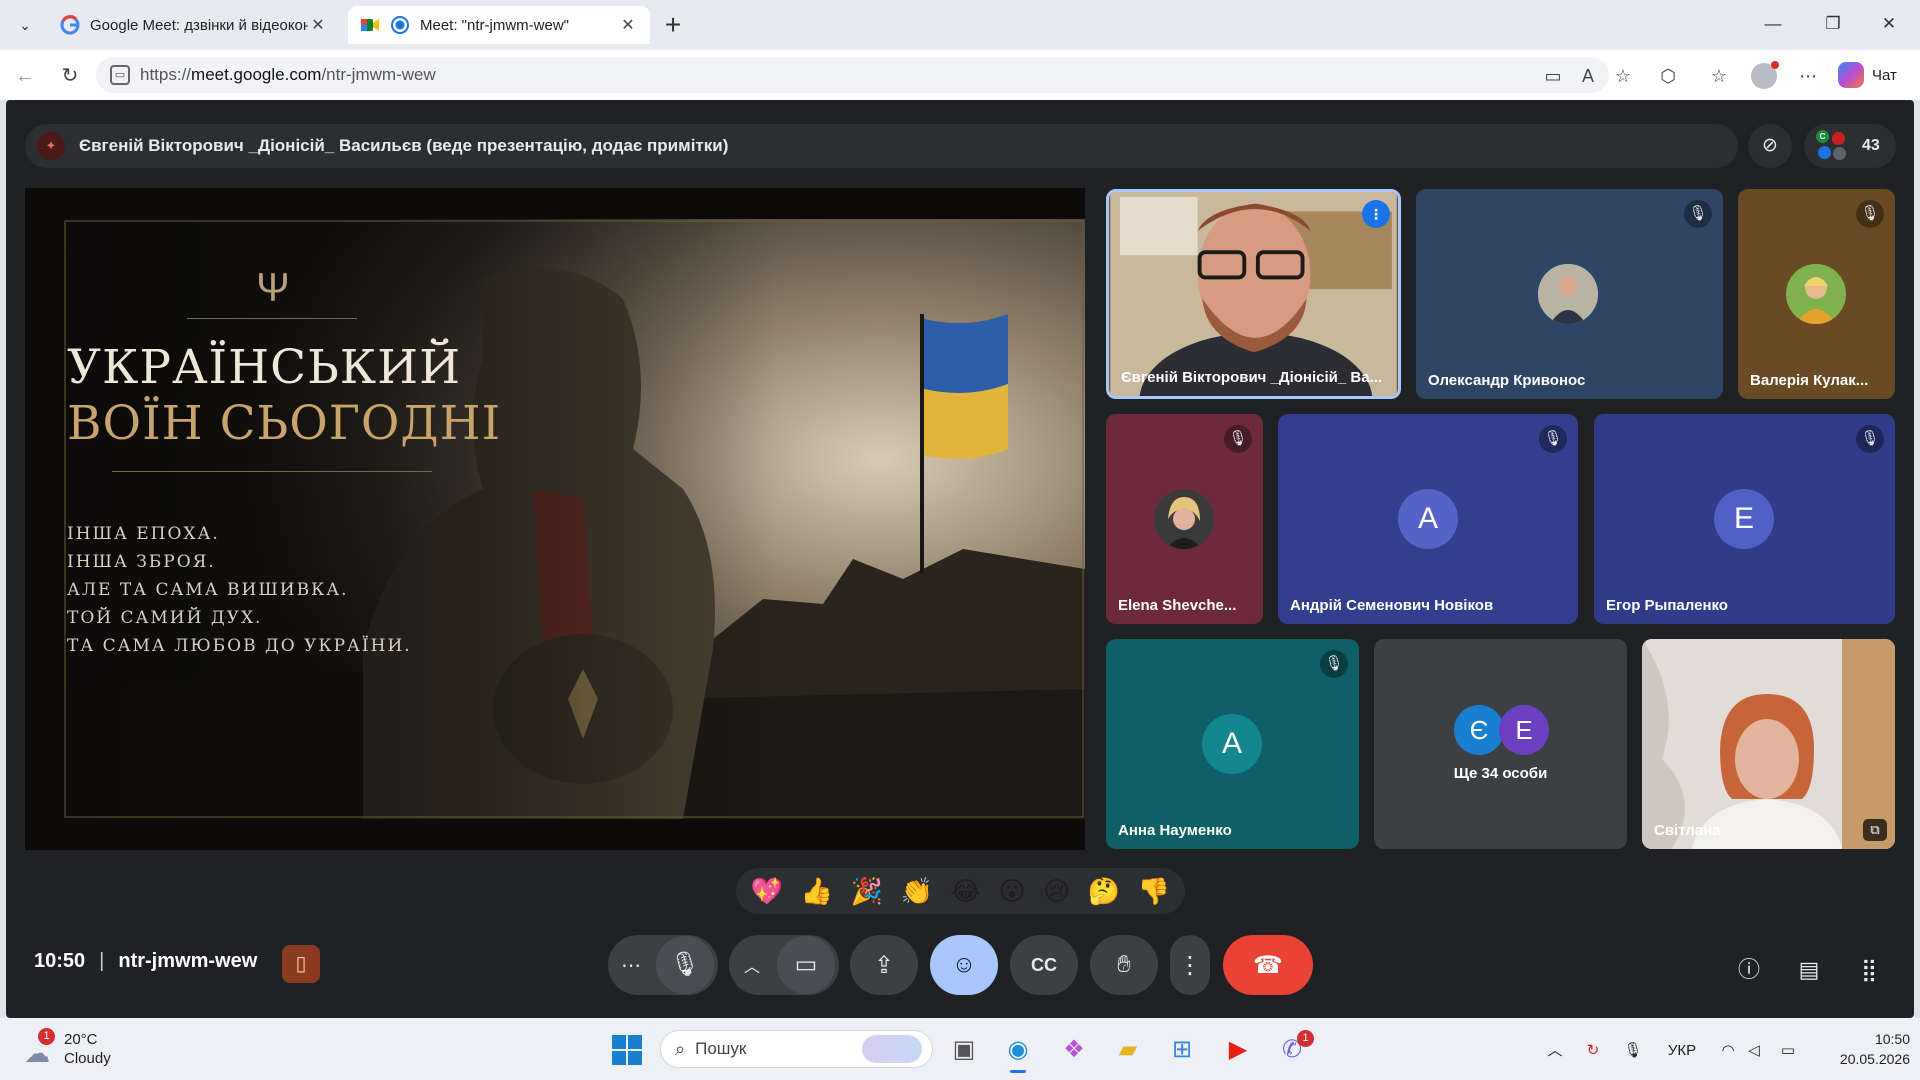 This screenshot has height=1080, width=1920. I want to click on reaction-thumbs-up-button: 👍, so click(817, 891).